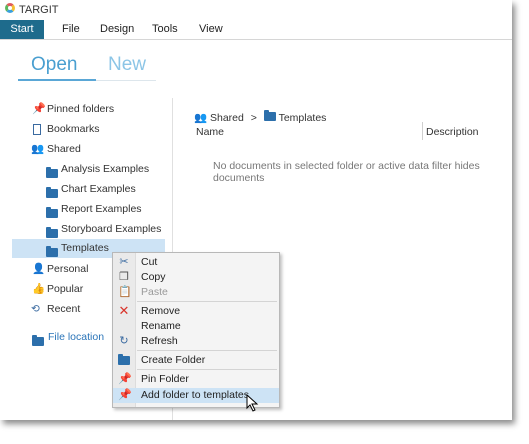 This screenshot has height=444, width=529. Describe the element at coordinates (111, 229) in the screenshot. I see `folder-label: Storyboard Examples` at that location.